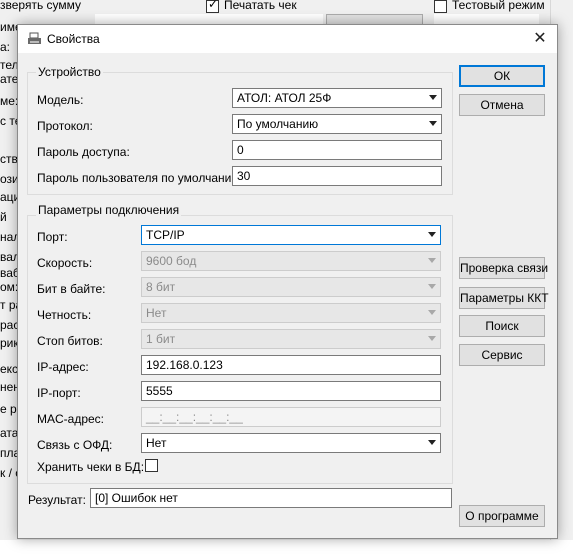 This screenshot has width=573, height=559. What do you see at coordinates (286, 549) in the screenshot?
I see `bg-bottom-area` at bounding box center [286, 549].